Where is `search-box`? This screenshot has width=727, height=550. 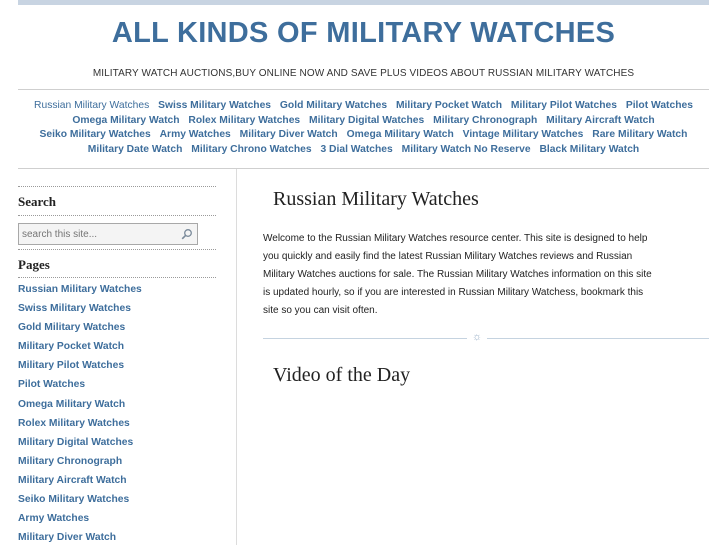
search-box is located at coordinates (108, 234).